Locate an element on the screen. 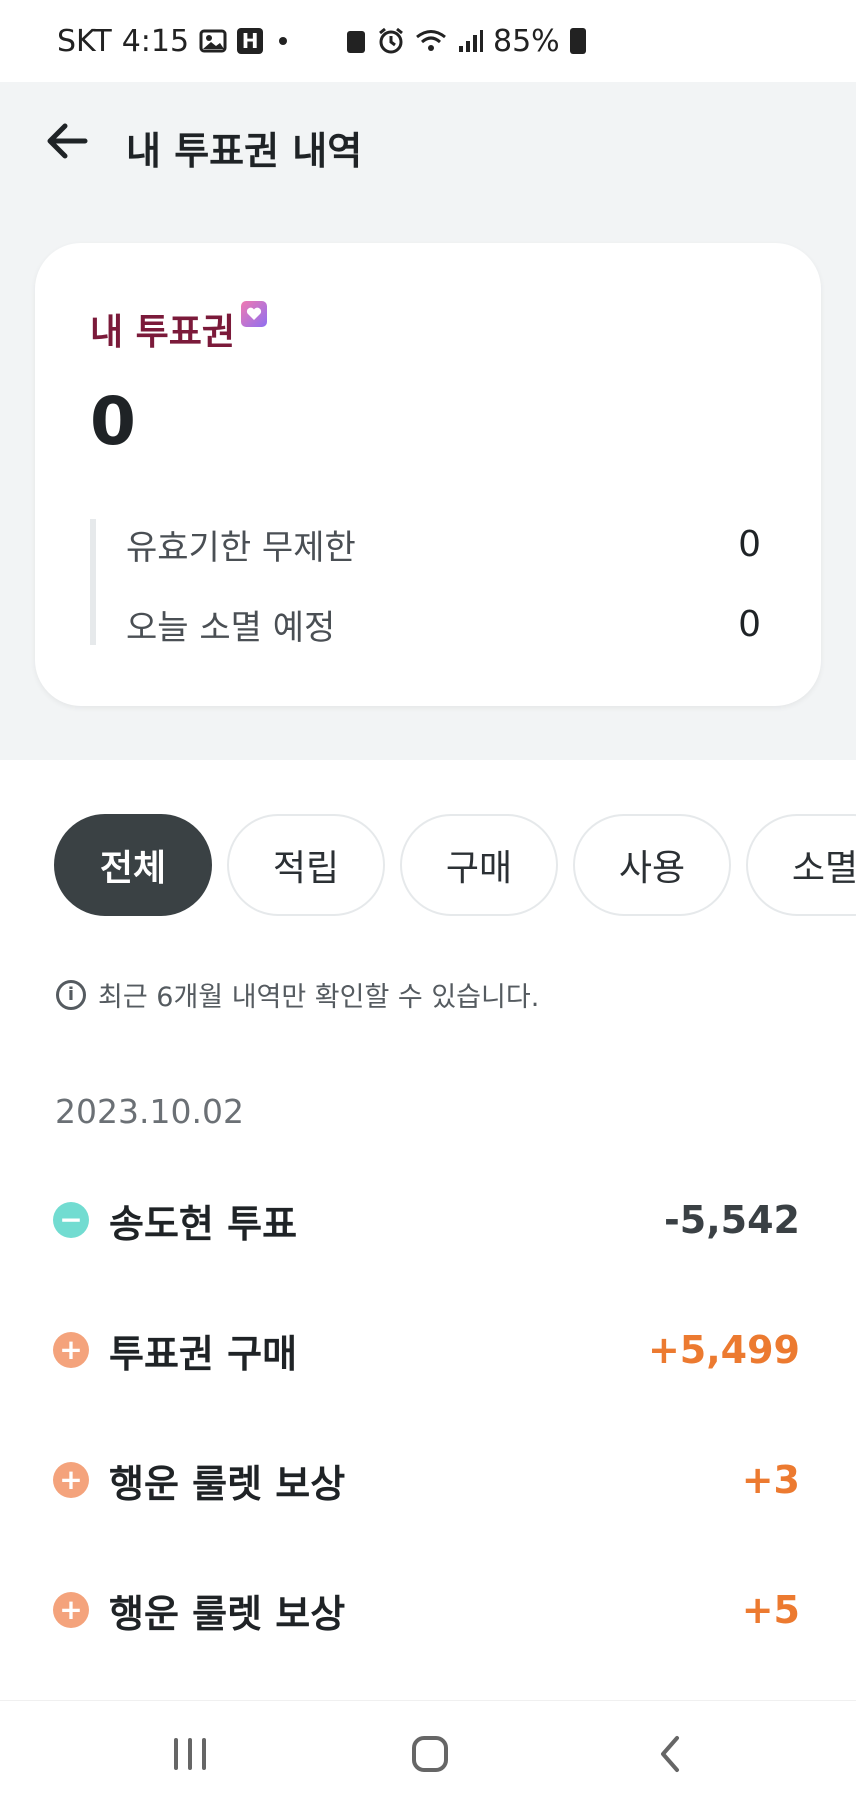 The width and height of the screenshot is (856, 1807). home-button is located at coordinates (430, 1754).